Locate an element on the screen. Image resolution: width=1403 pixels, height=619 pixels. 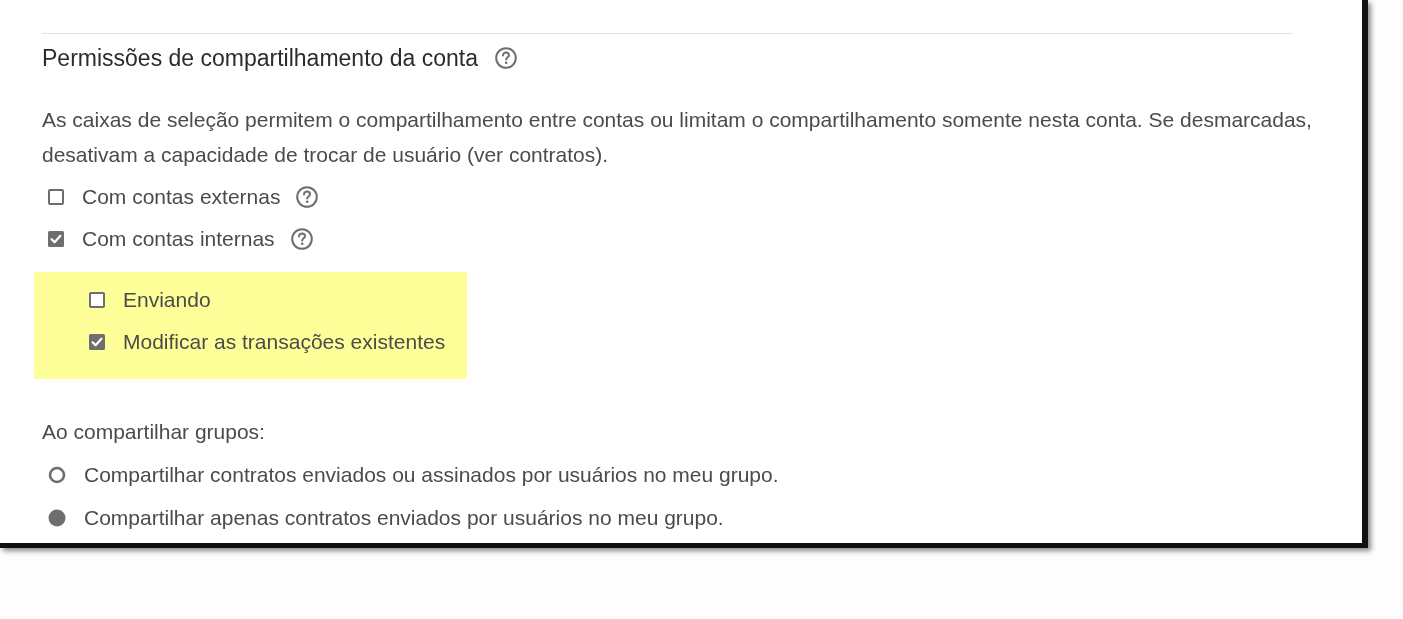
checkbox-label: Com contas internas is located at coordinates (178, 239).